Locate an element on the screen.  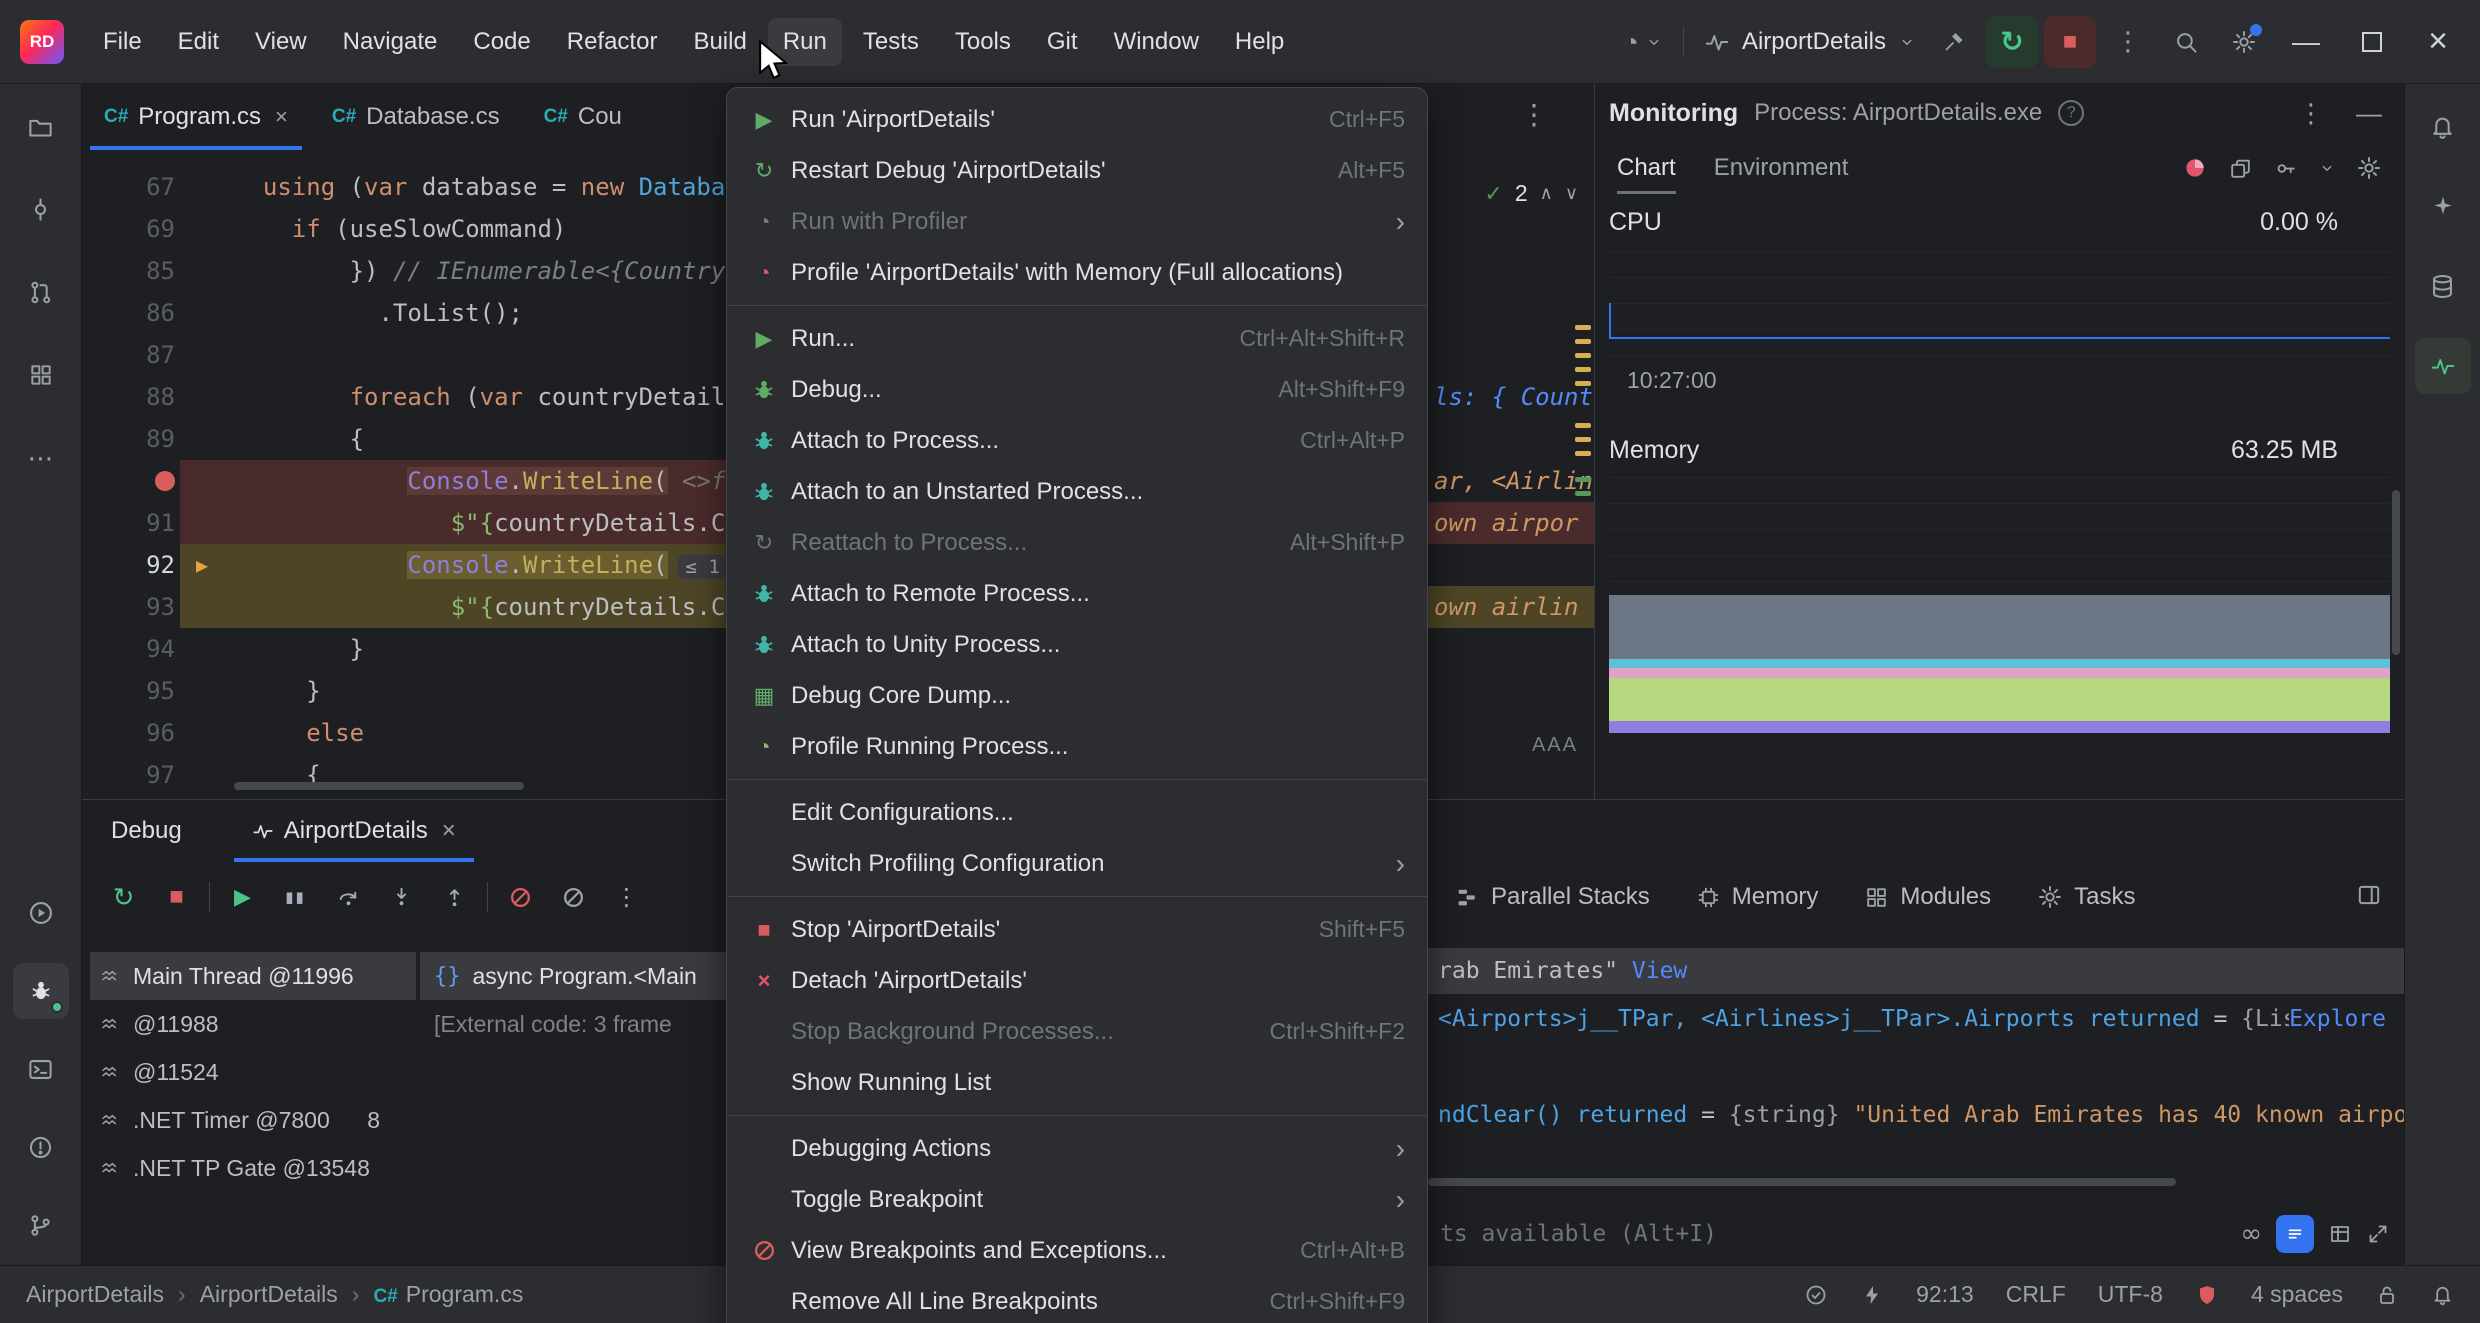
gutter: 97 is located at coordinates (158, 775).